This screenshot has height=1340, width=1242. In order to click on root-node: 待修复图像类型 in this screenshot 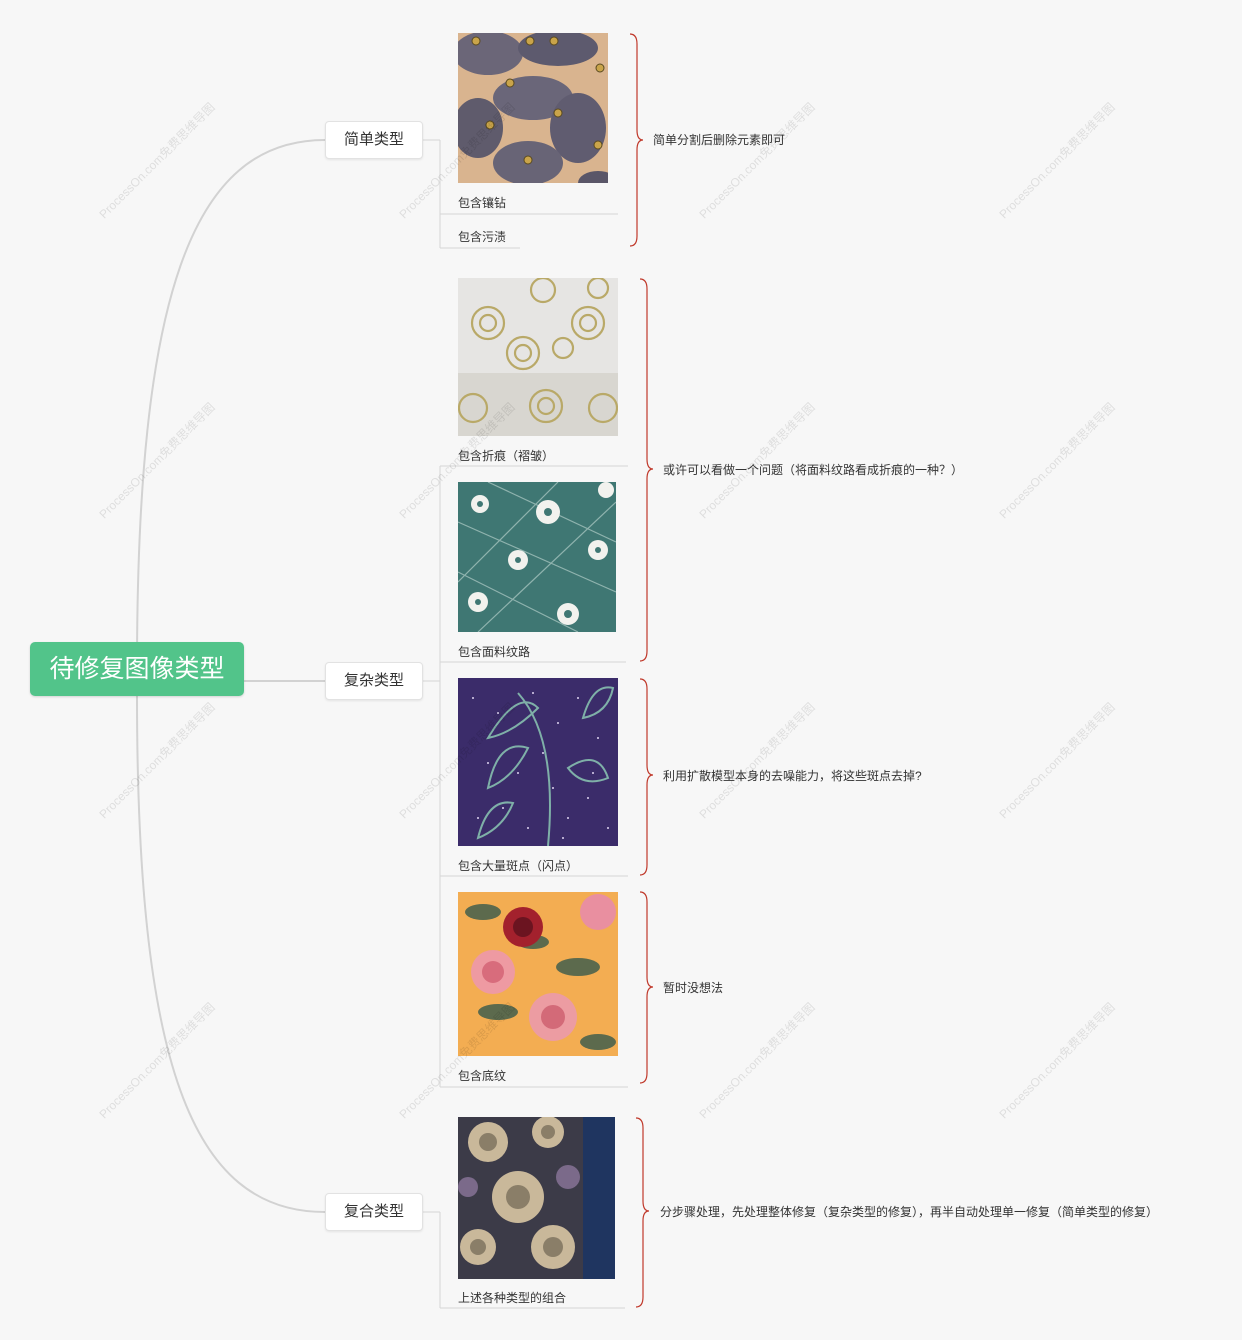, I will do `click(137, 669)`.